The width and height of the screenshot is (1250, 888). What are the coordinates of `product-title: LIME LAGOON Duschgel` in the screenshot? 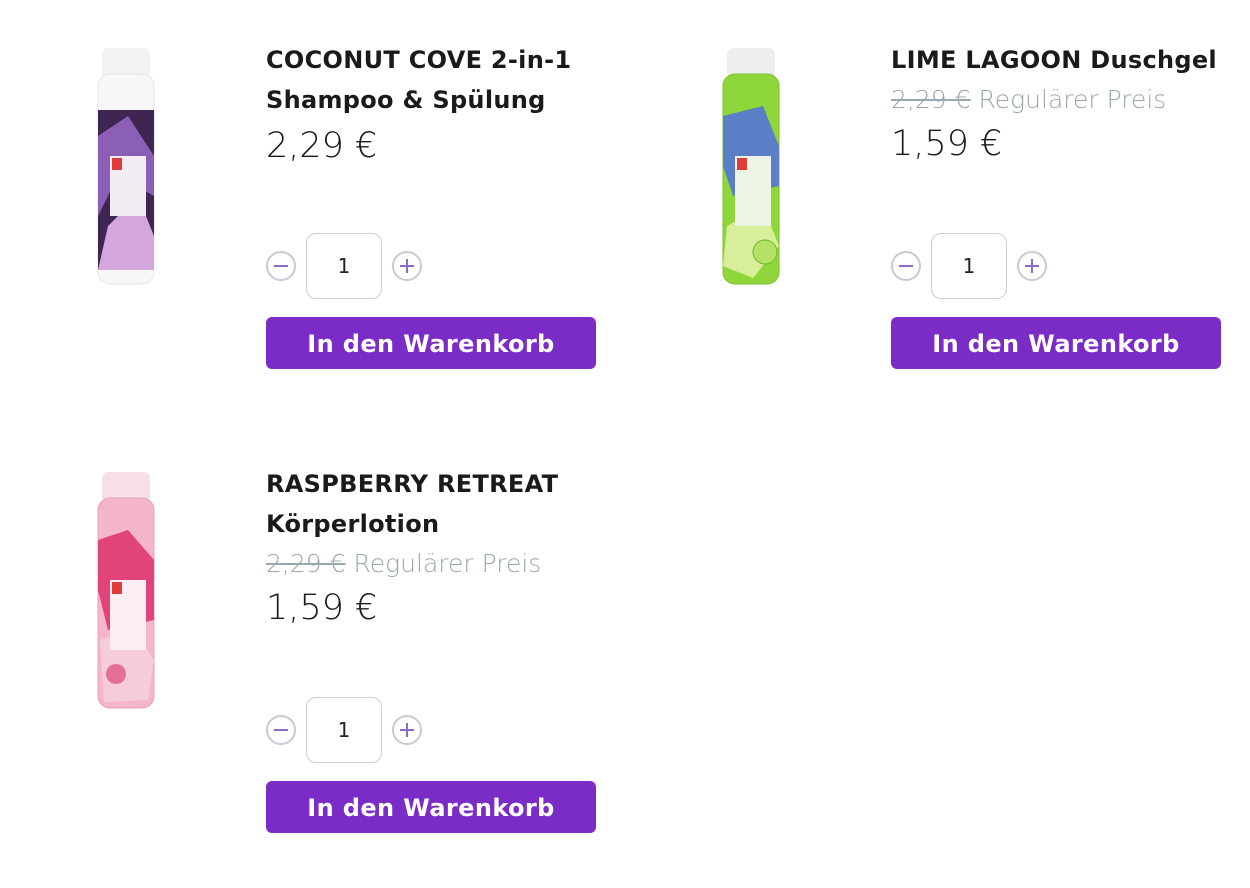 It's located at (1066, 60).